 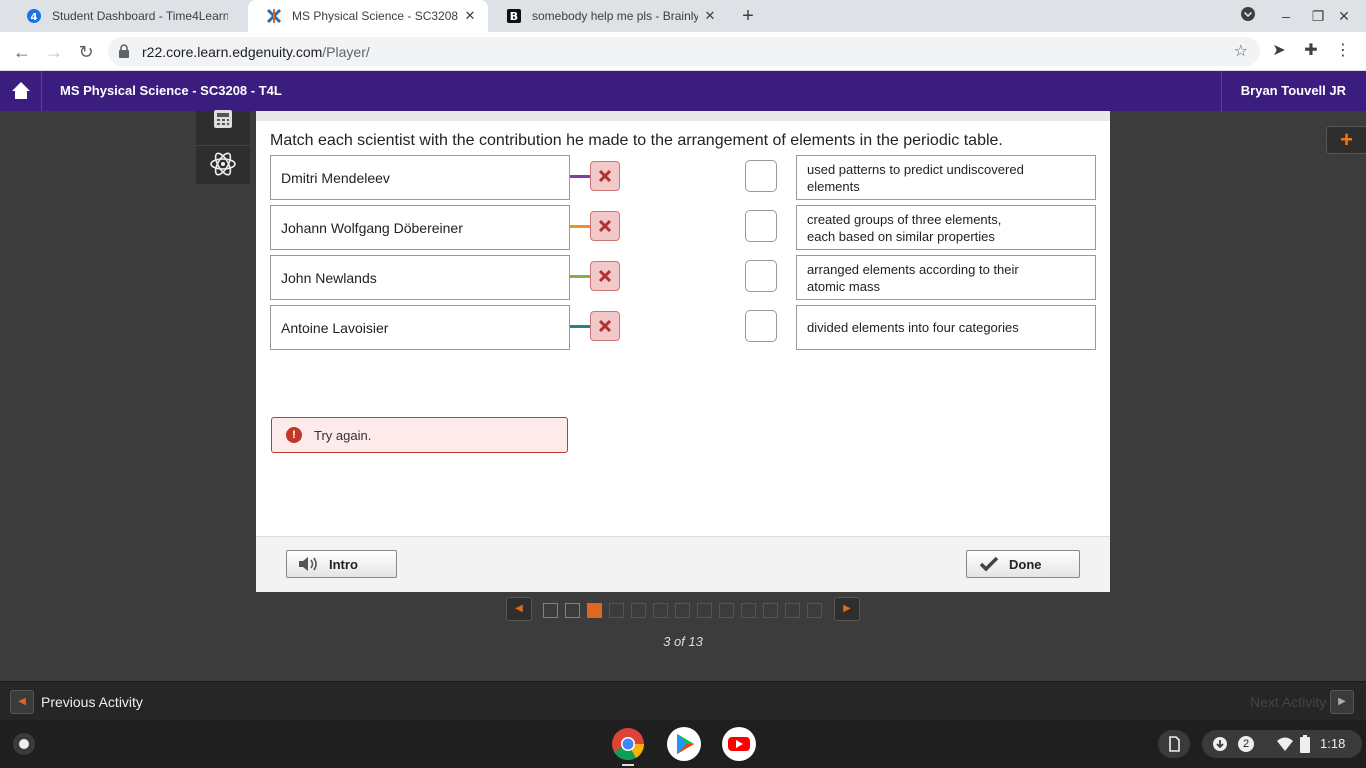 What do you see at coordinates (1343, 51) in the screenshot?
I see `chrome-menu-icon: ⋮` at bounding box center [1343, 51].